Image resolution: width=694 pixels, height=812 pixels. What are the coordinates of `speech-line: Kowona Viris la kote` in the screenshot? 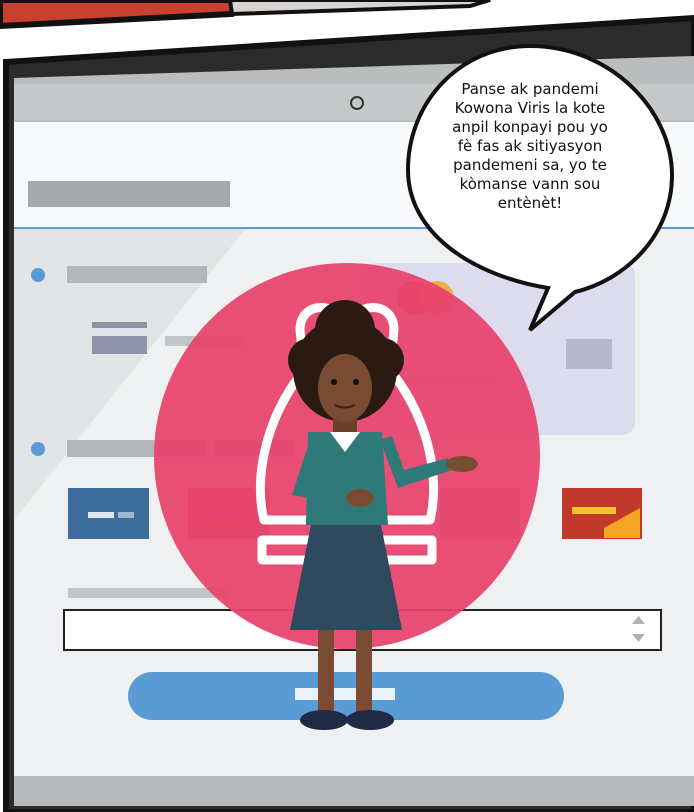 It's located at (530, 108).